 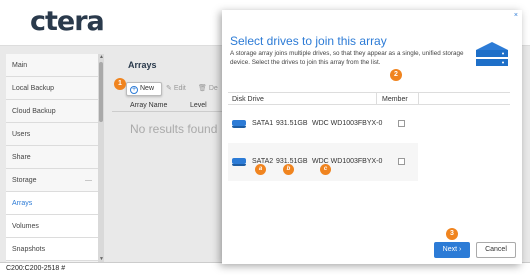 I want to click on sidebar-item-cloud-backup: Cloud Backup, so click(x=52, y=111).